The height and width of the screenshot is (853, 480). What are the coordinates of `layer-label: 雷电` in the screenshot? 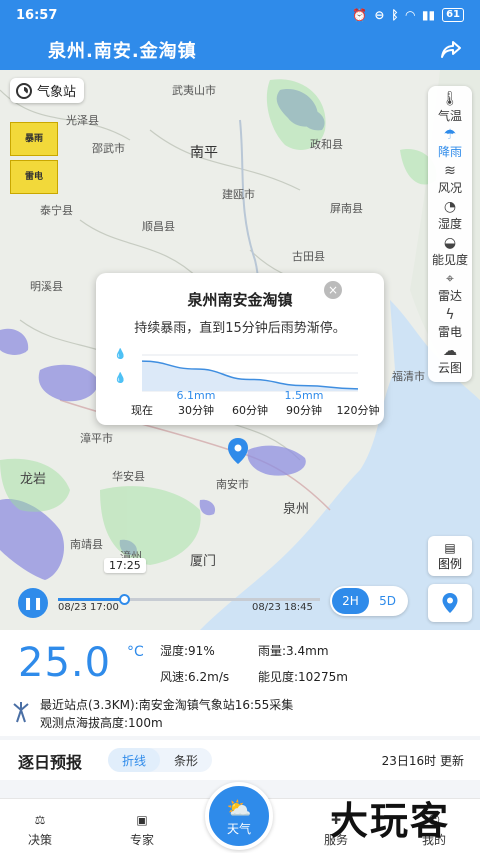 It's located at (449, 332).